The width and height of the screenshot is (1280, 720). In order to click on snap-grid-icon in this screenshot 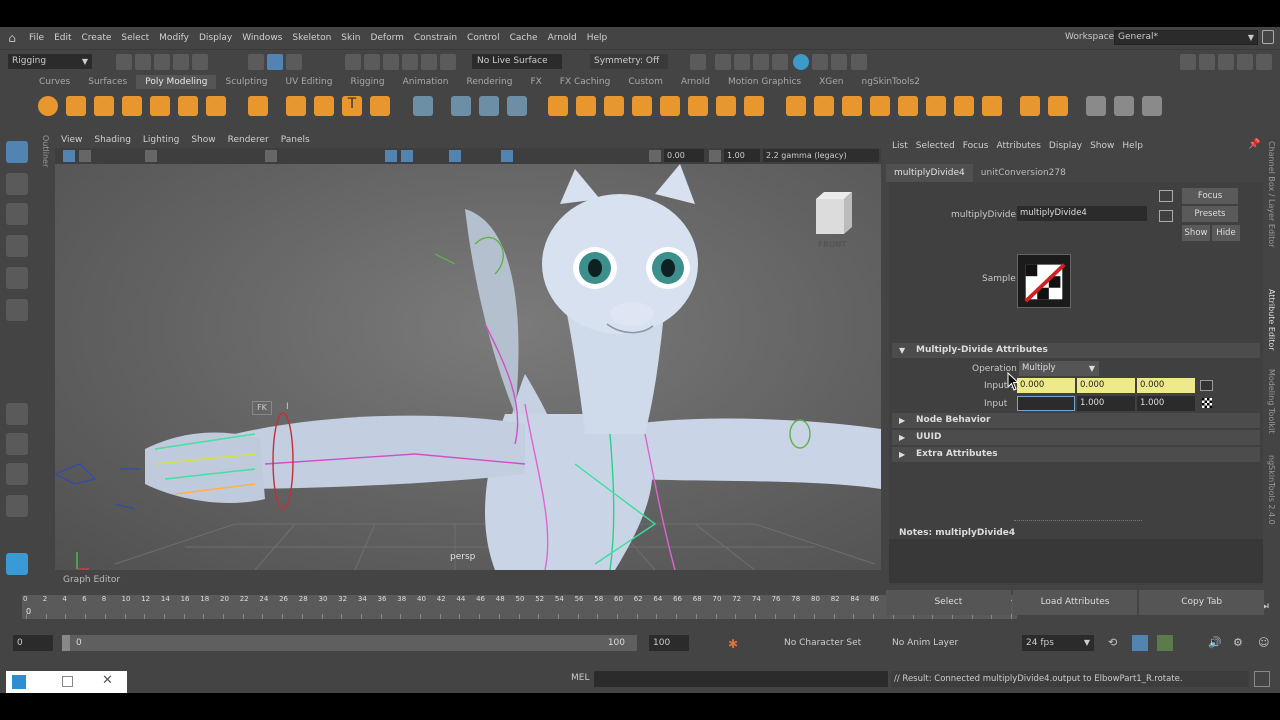, I will do `click(353, 62)`.